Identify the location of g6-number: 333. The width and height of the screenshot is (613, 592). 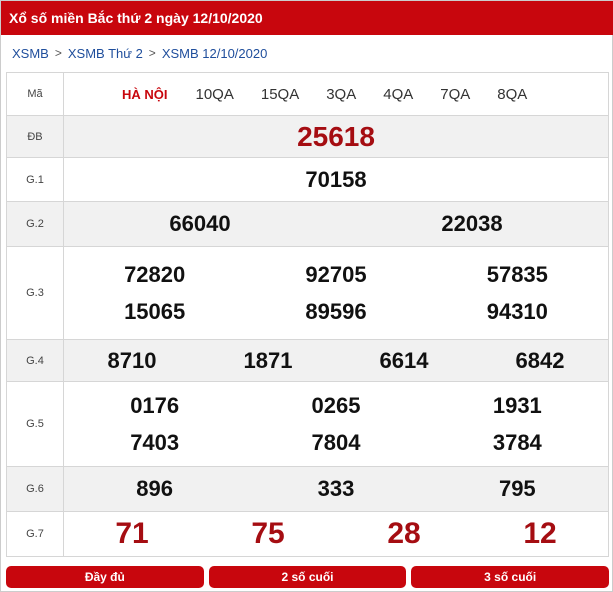
(336, 488).